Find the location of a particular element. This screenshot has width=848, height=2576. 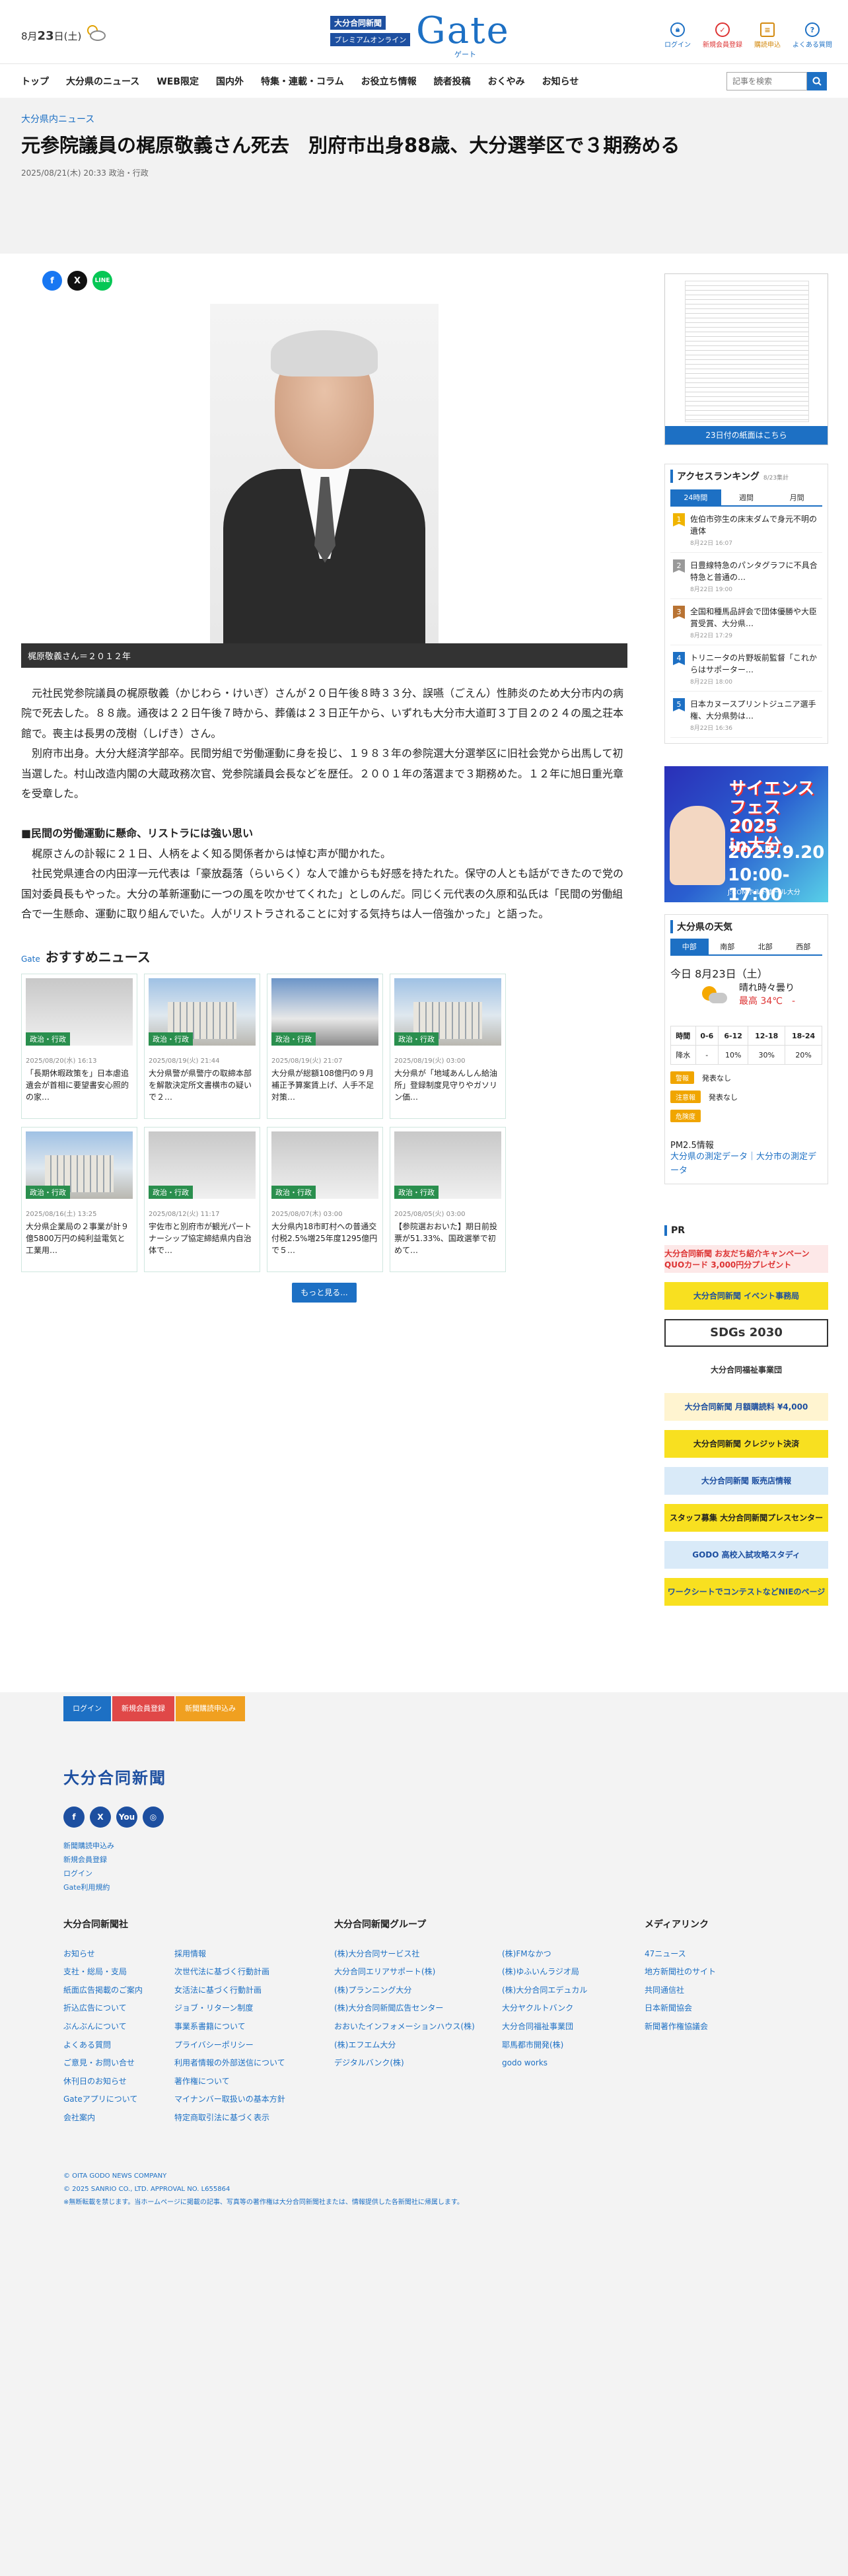

footer-link: ジョブ・リターン制度 is located at coordinates (229, 2009).